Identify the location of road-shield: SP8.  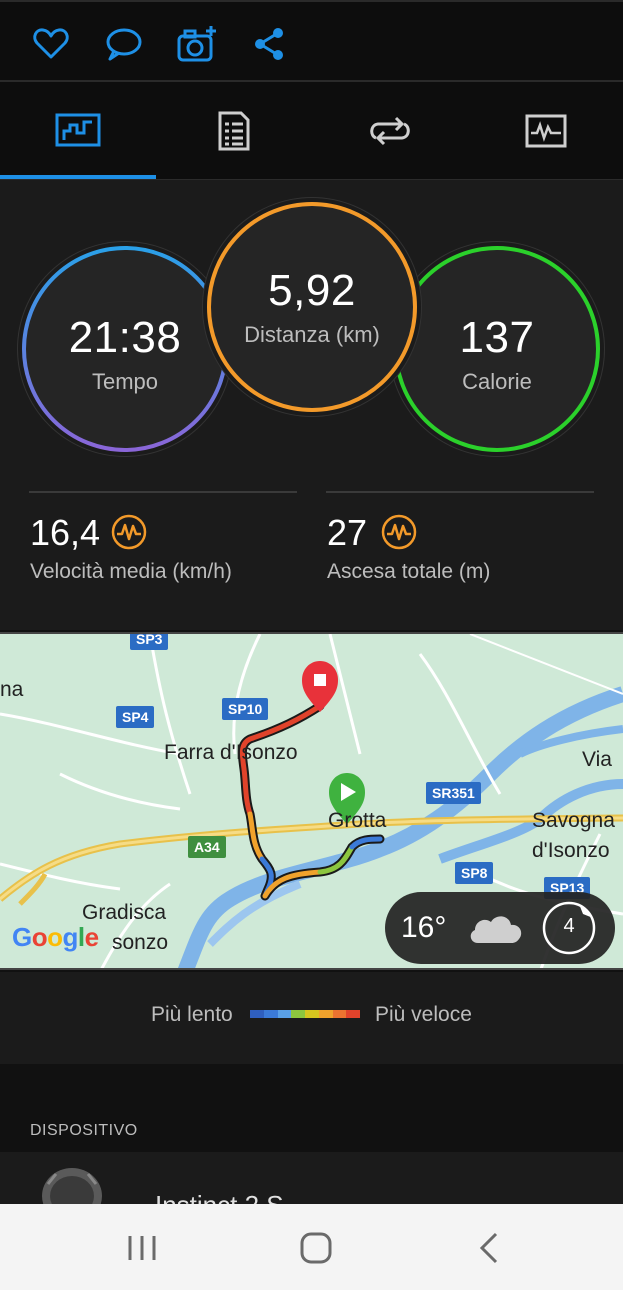
(474, 873).